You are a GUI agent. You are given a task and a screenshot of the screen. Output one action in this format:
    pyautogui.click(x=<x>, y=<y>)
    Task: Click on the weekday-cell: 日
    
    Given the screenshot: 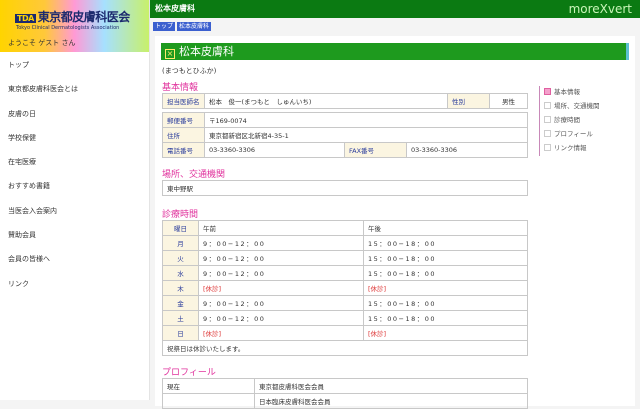 What is the action you would take?
    pyautogui.click(x=180, y=333)
    